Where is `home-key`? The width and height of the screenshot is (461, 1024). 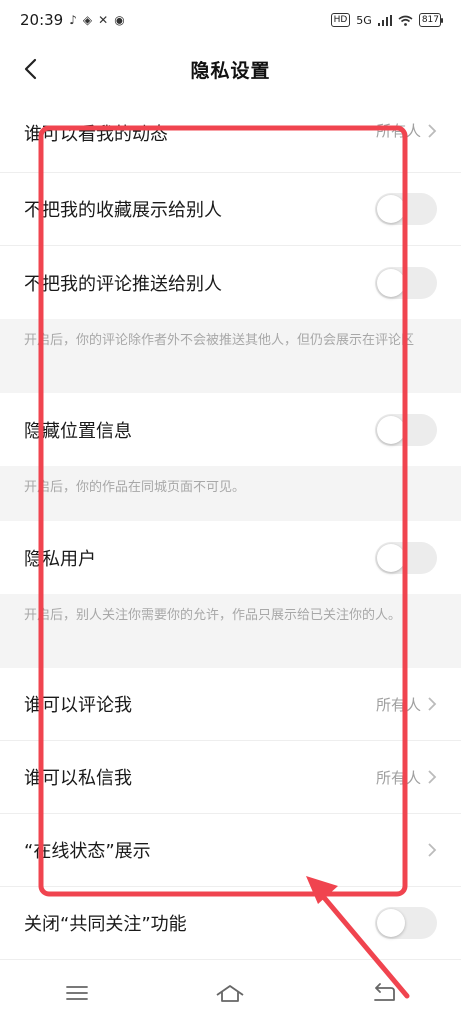
home-key is located at coordinates (230, 993).